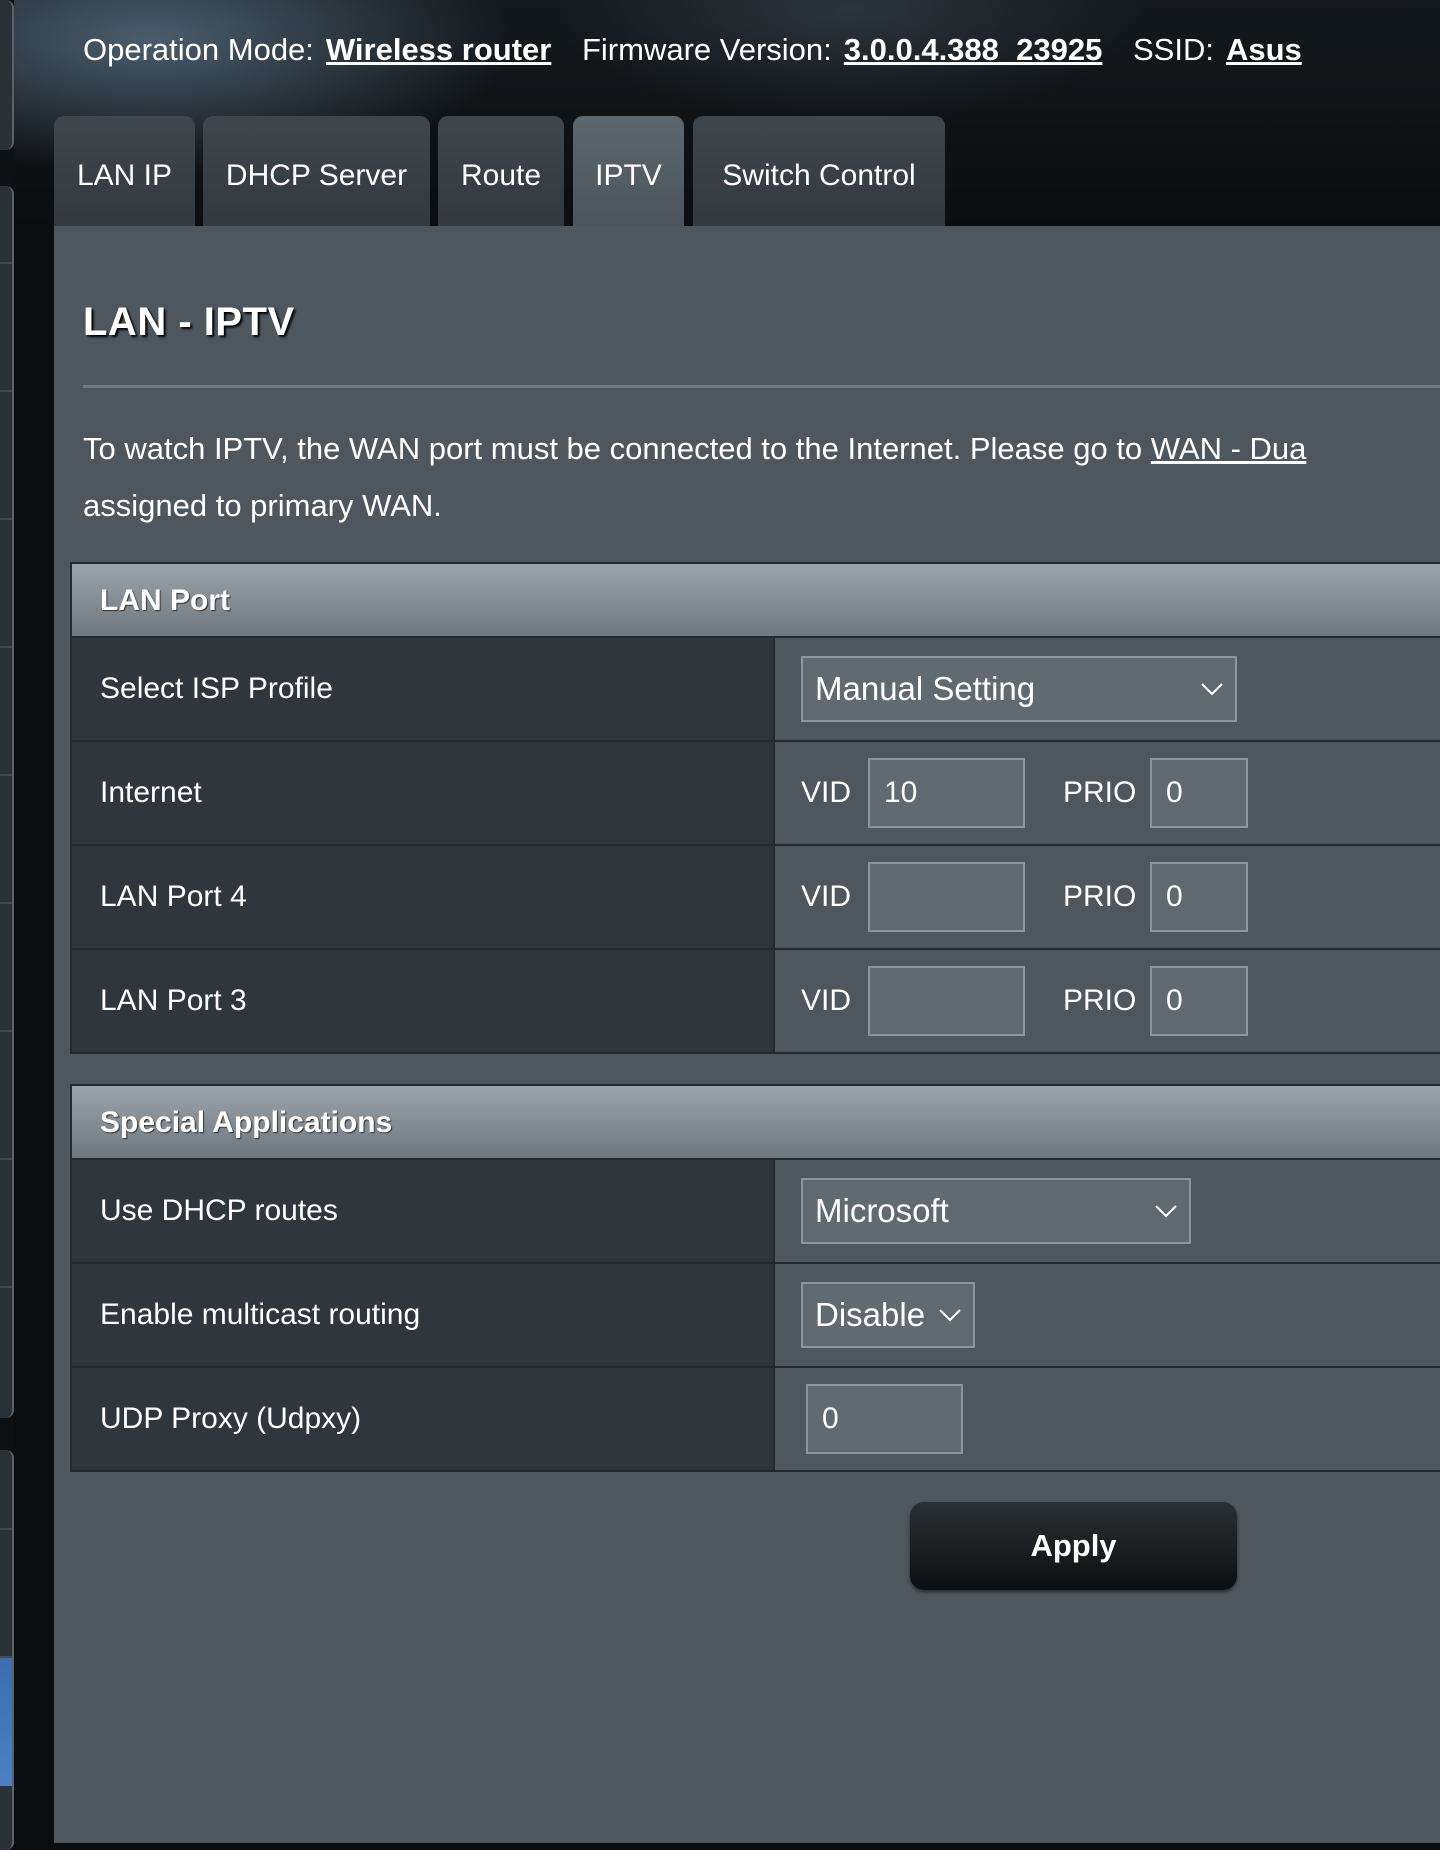 The width and height of the screenshot is (1440, 1850). Describe the element at coordinates (756, 601) in the screenshot. I see `lan-port-header: LAN Port` at that location.